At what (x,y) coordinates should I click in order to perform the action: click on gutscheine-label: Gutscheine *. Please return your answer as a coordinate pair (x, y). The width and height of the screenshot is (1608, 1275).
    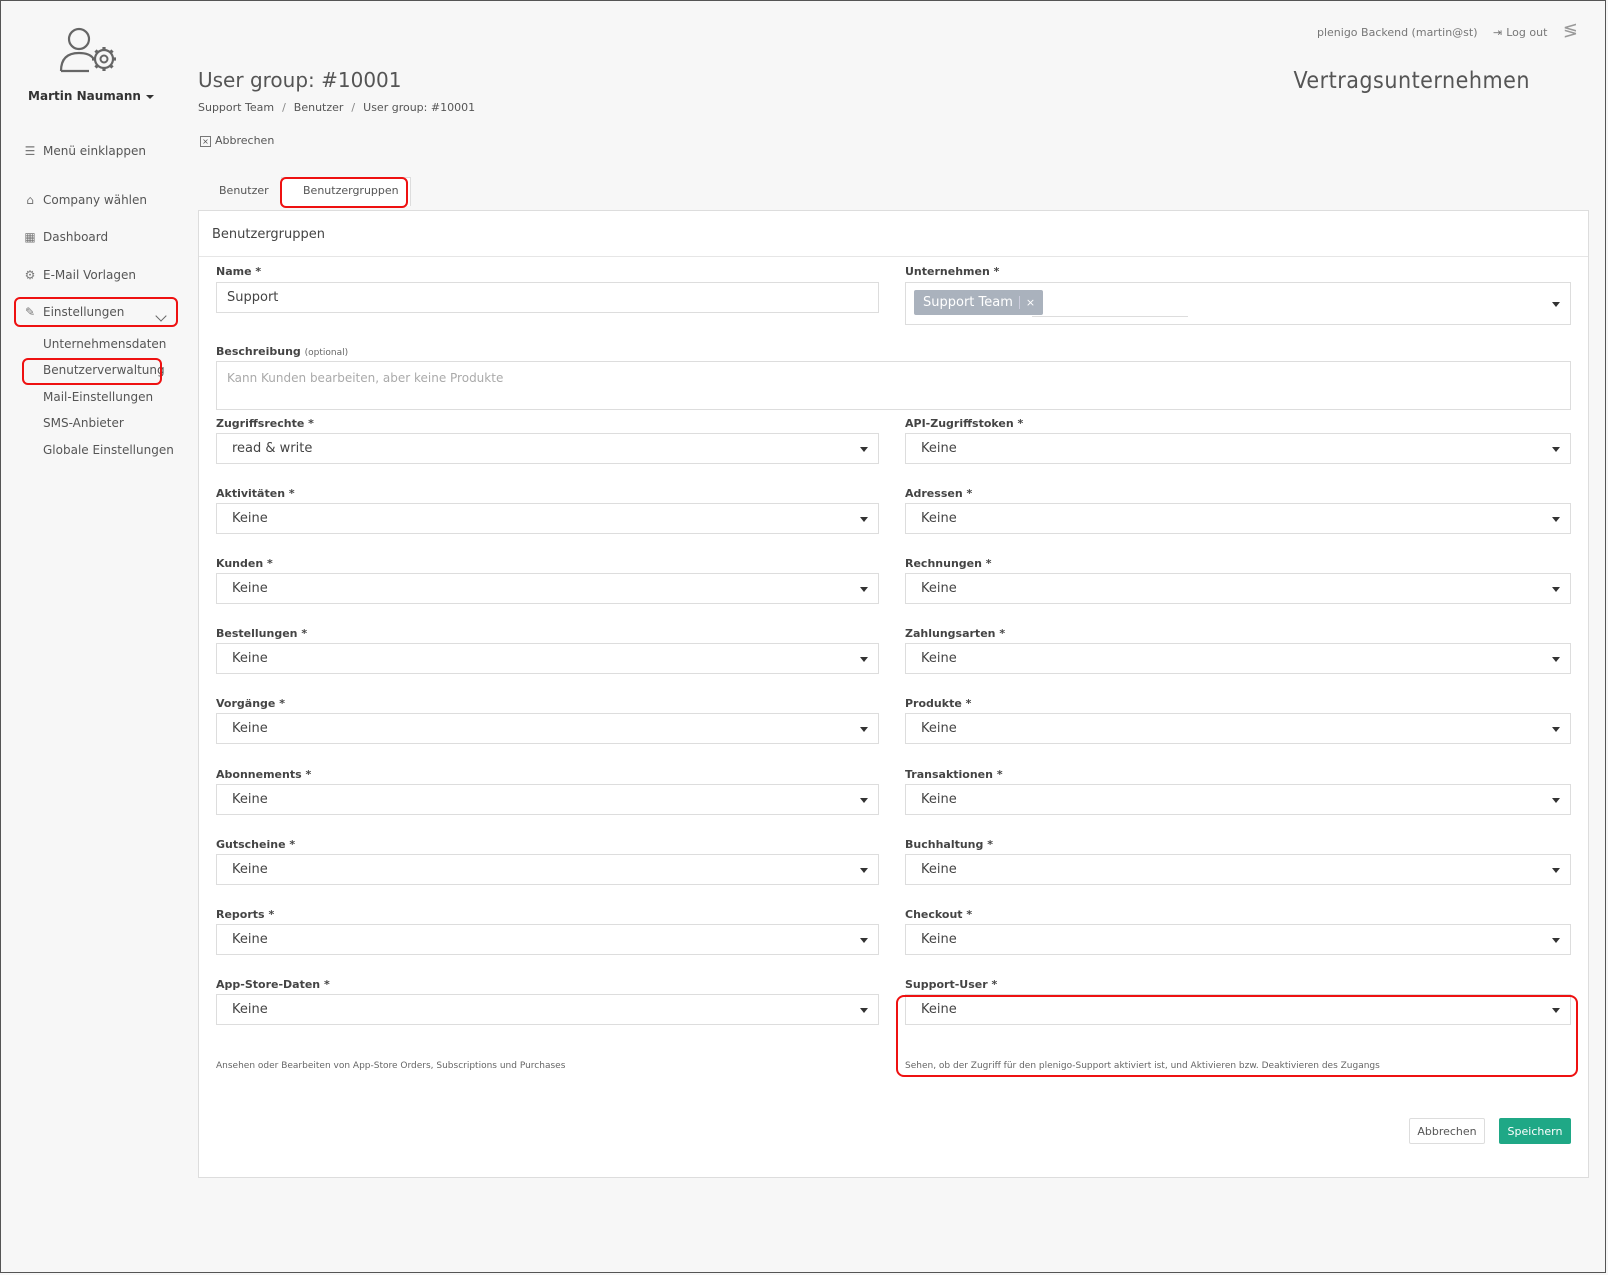
    Looking at the image, I should click on (256, 844).